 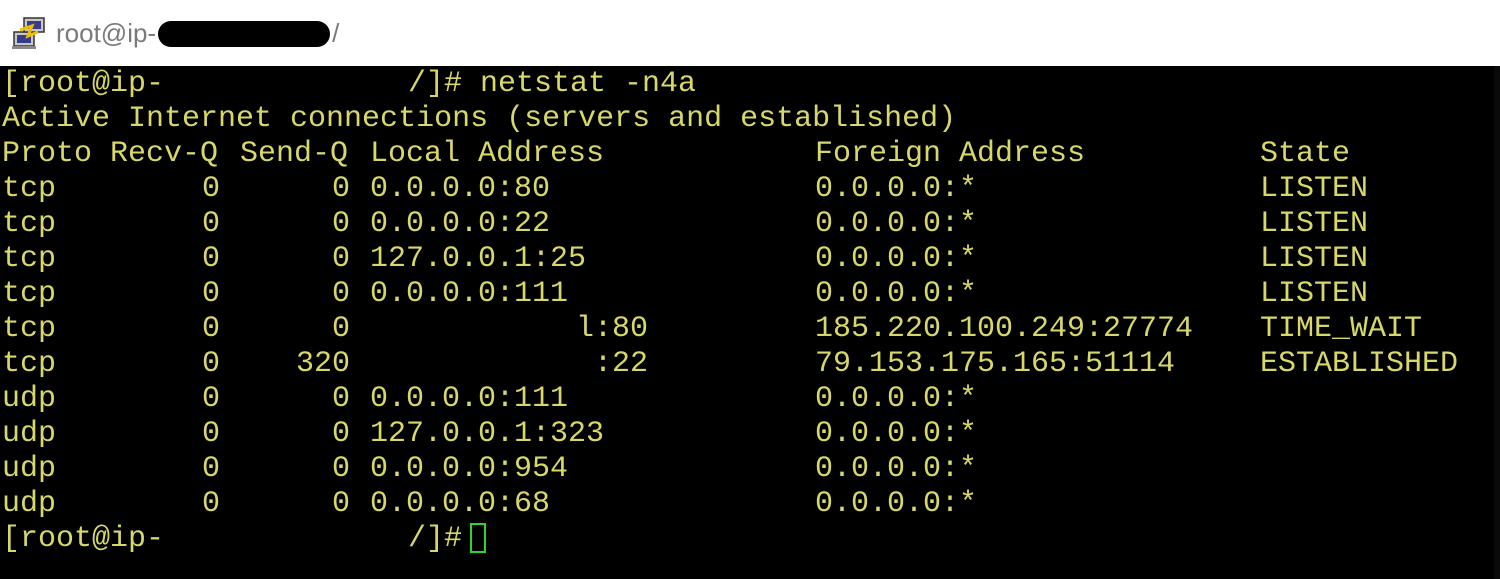 What do you see at coordinates (469, 469) in the screenshot?
I see `cell-local: 0.0.0.0:954` at bounding box center [469, 469].